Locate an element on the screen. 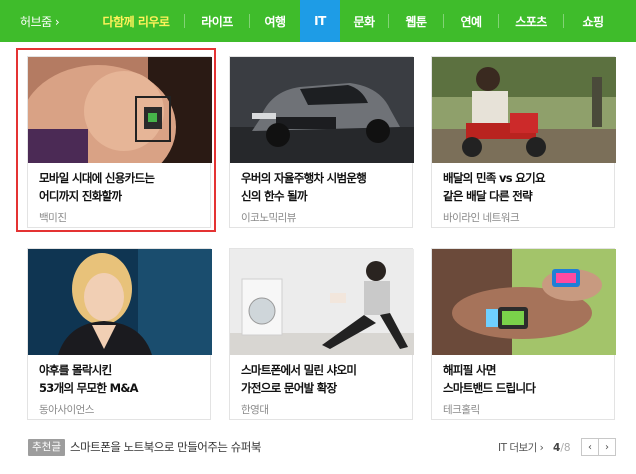  tab-entertainment: 연예 is located at coordinates (471, 21).